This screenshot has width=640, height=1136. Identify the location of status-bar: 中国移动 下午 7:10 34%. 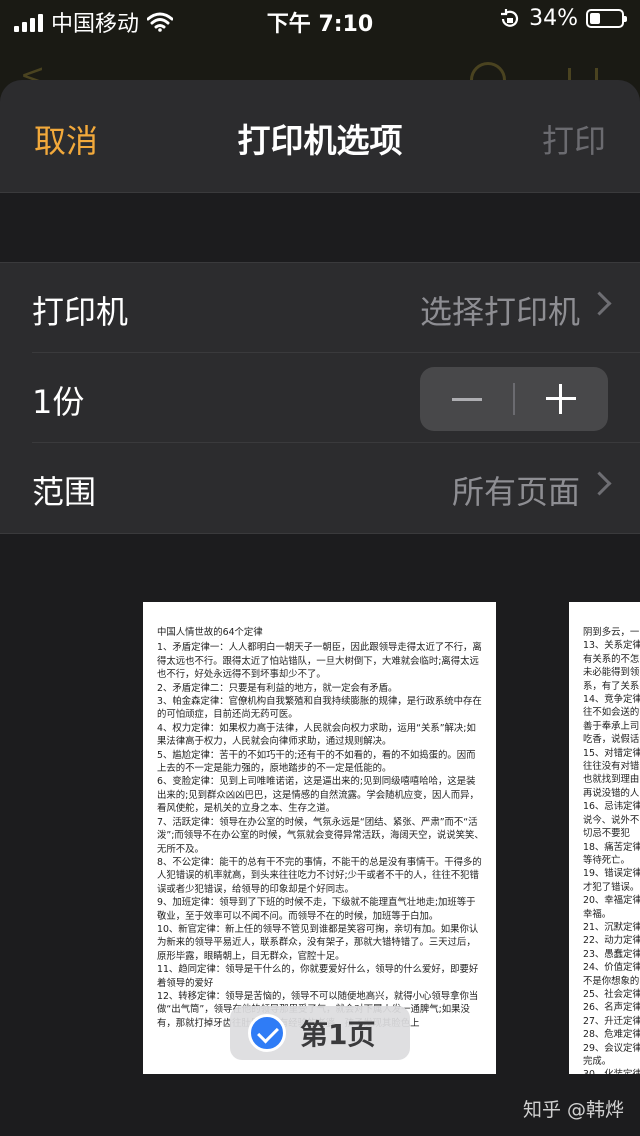
(320, 20).